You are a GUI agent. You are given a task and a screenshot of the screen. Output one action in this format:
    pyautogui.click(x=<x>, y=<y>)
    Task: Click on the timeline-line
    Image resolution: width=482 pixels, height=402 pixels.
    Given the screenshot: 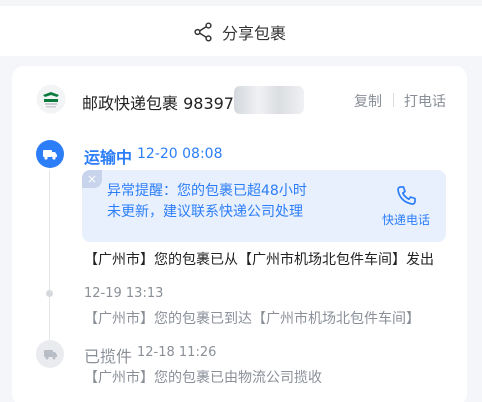 What is the action you would take?
    pyautogui.click(x=49, y=262)
    